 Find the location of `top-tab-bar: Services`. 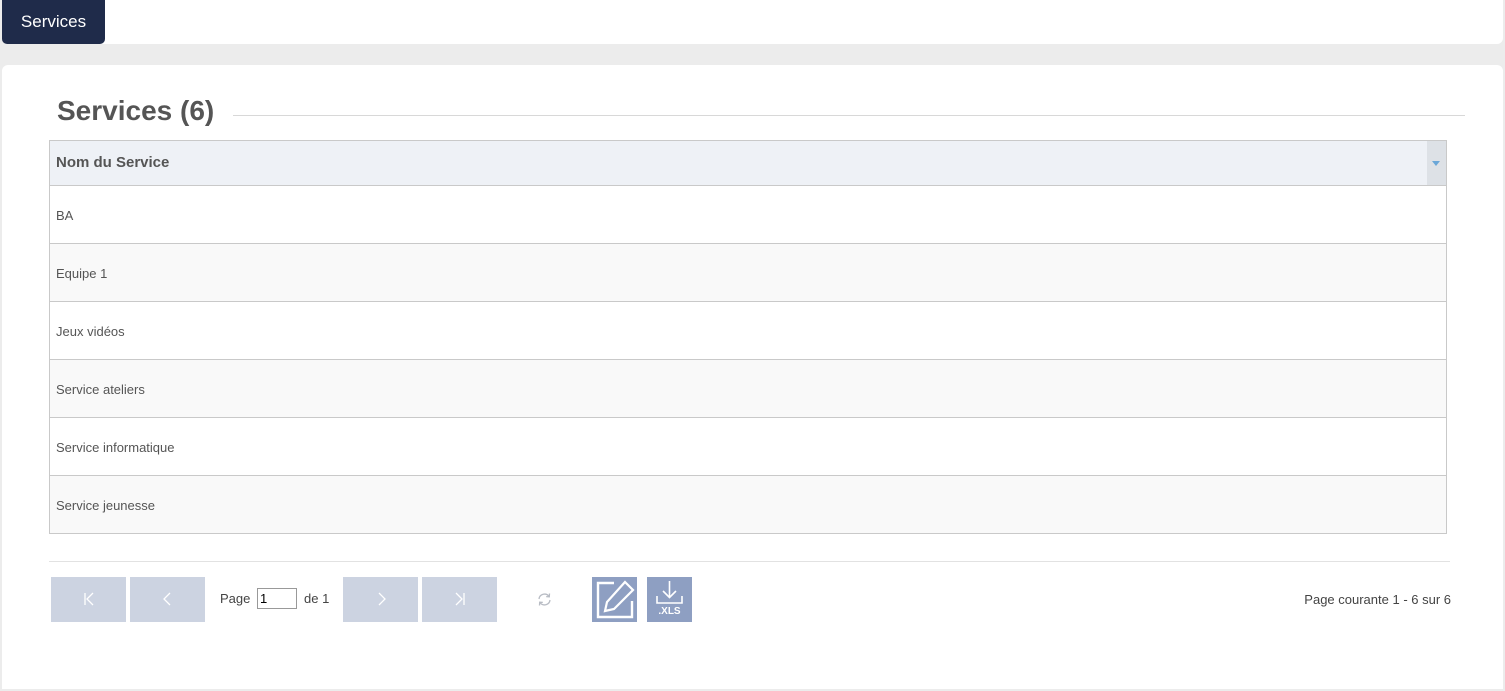

top-tab-bar: Services is located at coordinates (752, 22).